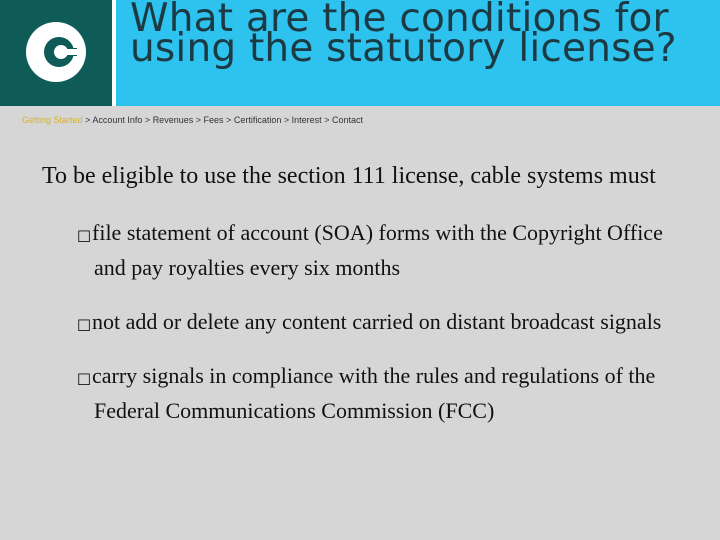 This screenshot has width=720, height=540. I want to click on breadcrumb-item-revenues: Revenues, so click(173, 120).